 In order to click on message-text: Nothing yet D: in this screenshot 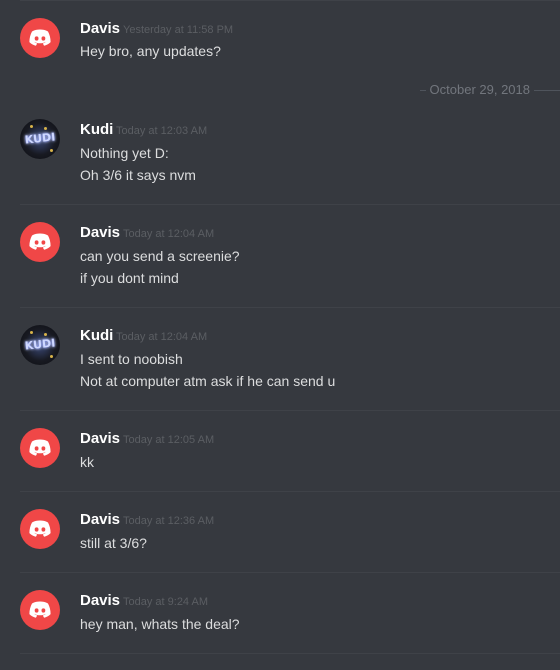, I will do `click(124, 153)`.